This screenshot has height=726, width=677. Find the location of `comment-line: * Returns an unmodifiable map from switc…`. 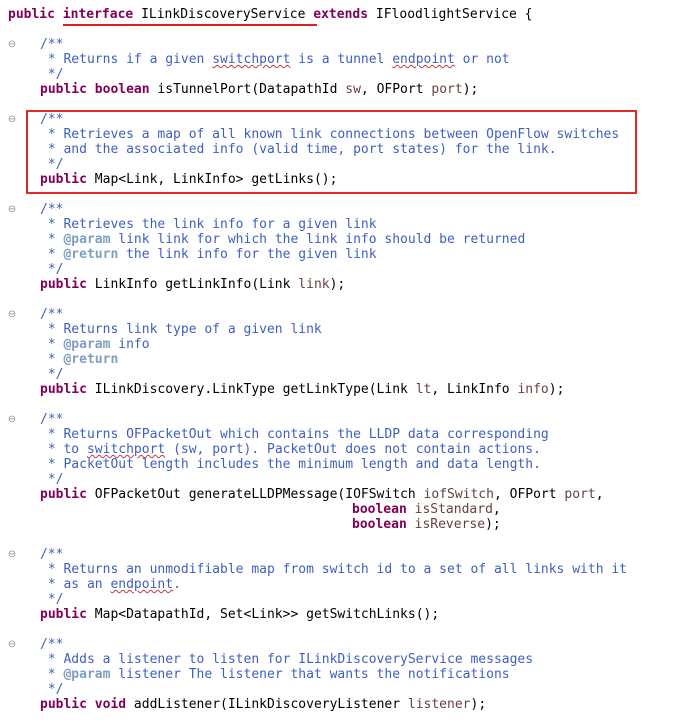

comment-line: * Returns an unmodifiable map from switc… is located at coordinates (333, 569).